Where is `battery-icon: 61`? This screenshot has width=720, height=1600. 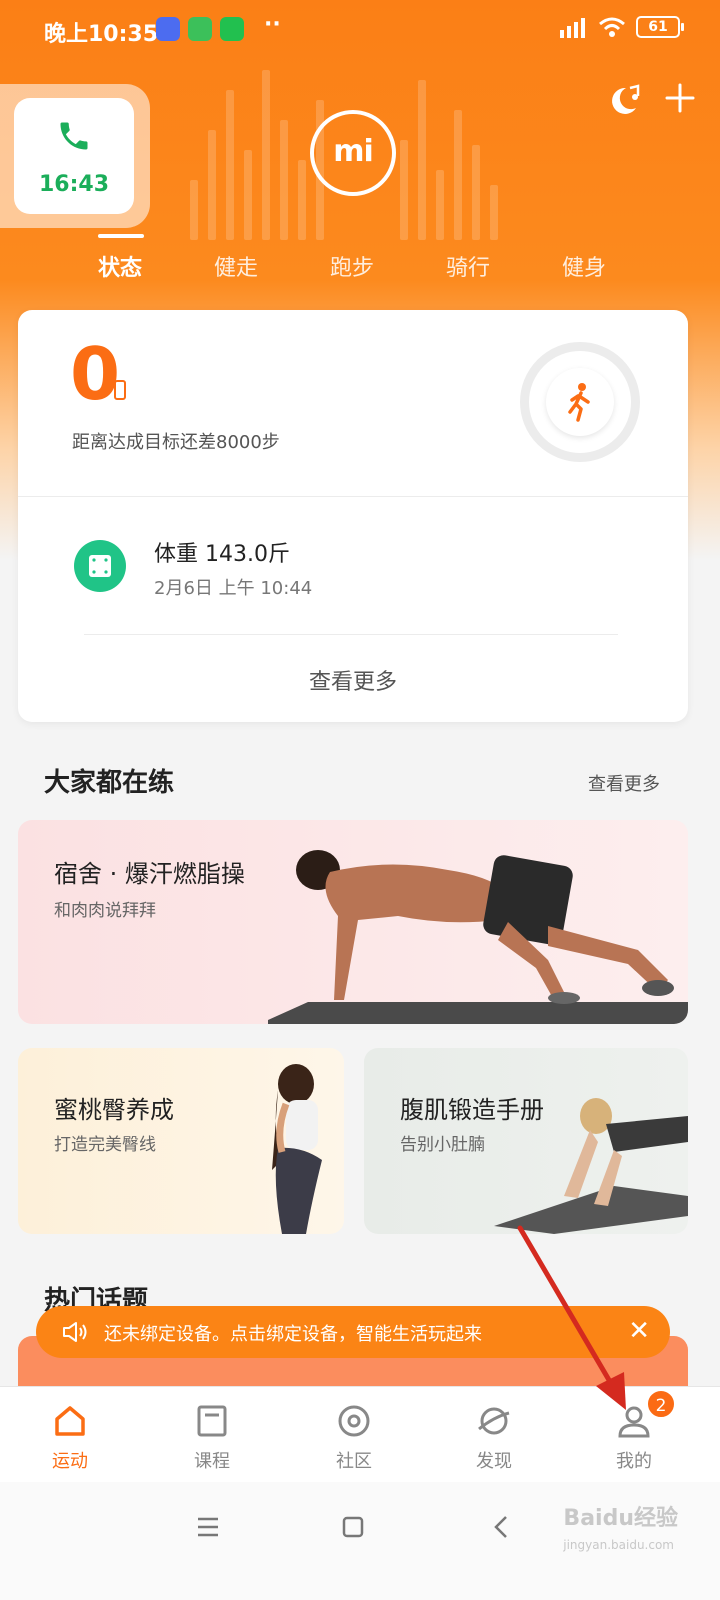 battery-icon: 61 is located at coordinates (660, 27).